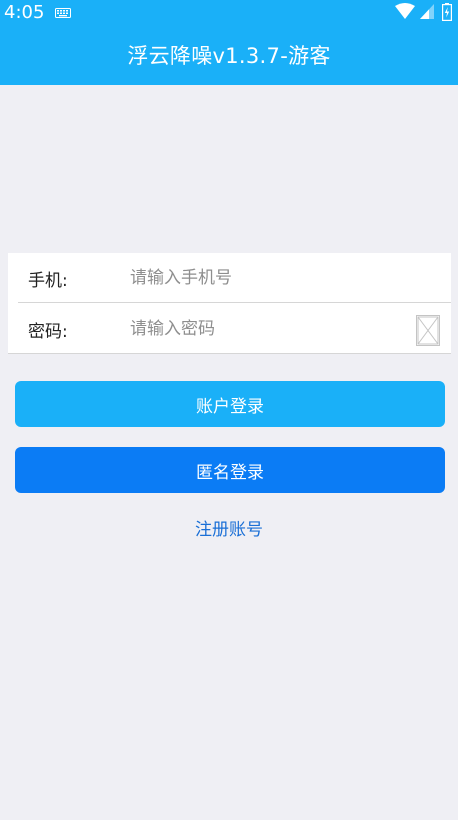 The image size is (458, 820). I want to click on phone-row: 手机:, so click(229, 278).